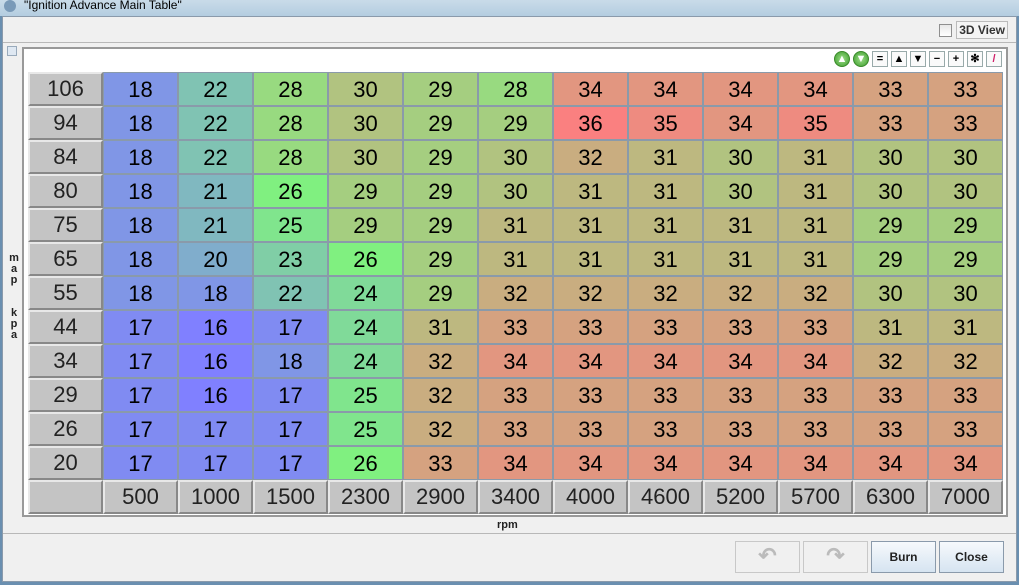 This screenshot has width=1019, height=585. I want to click on add-button: +, so click(956, 59).